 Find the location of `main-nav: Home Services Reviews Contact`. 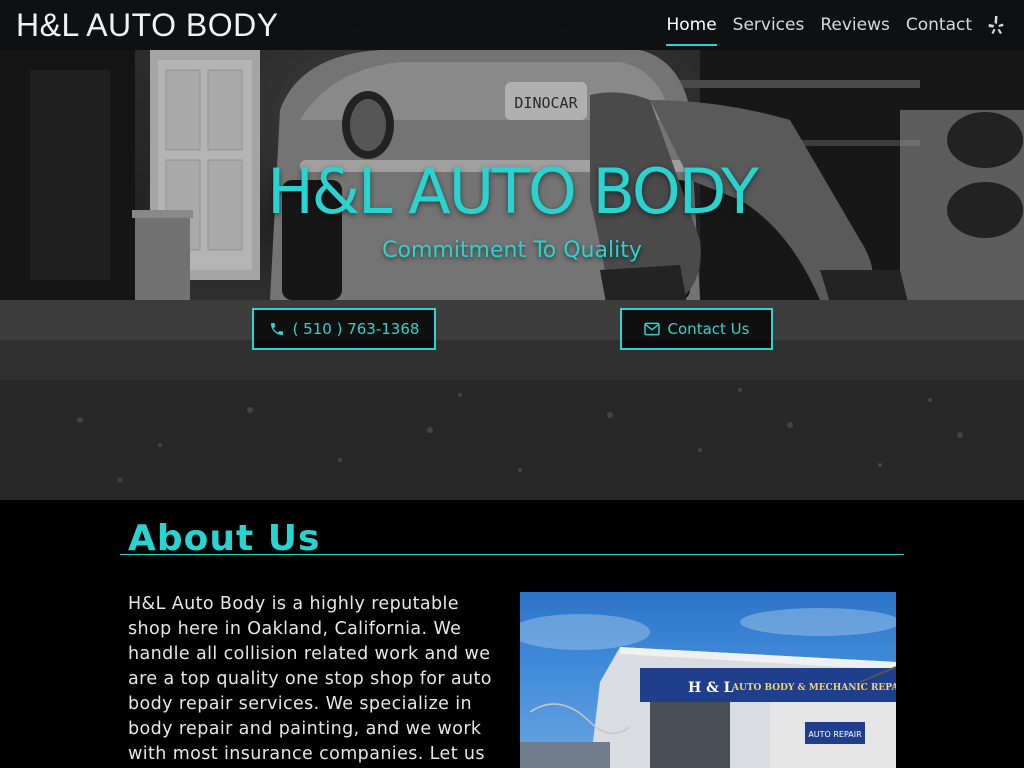

main-nav: Home Services Reviews Contact is located at coordinates (829, 25).